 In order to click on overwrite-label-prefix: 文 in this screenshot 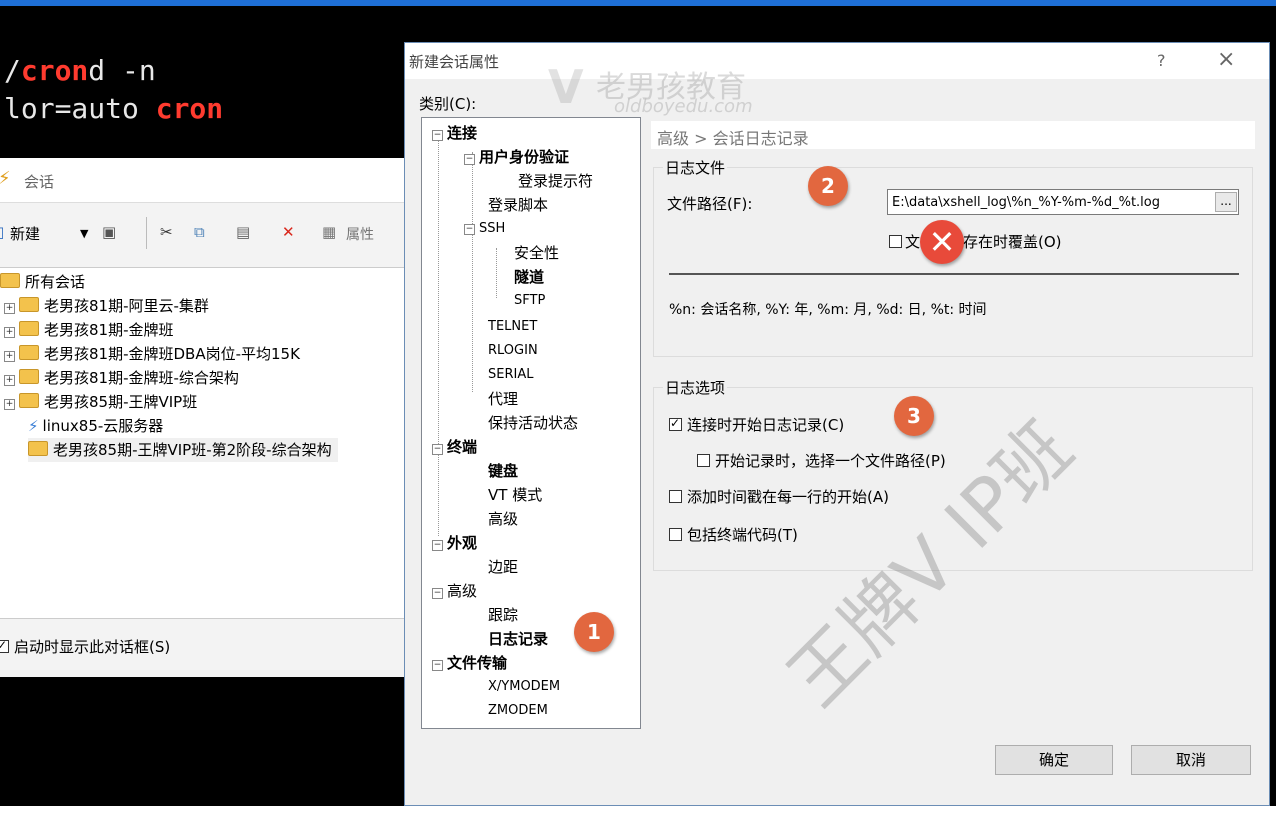, I will do `click(913, 242)`.